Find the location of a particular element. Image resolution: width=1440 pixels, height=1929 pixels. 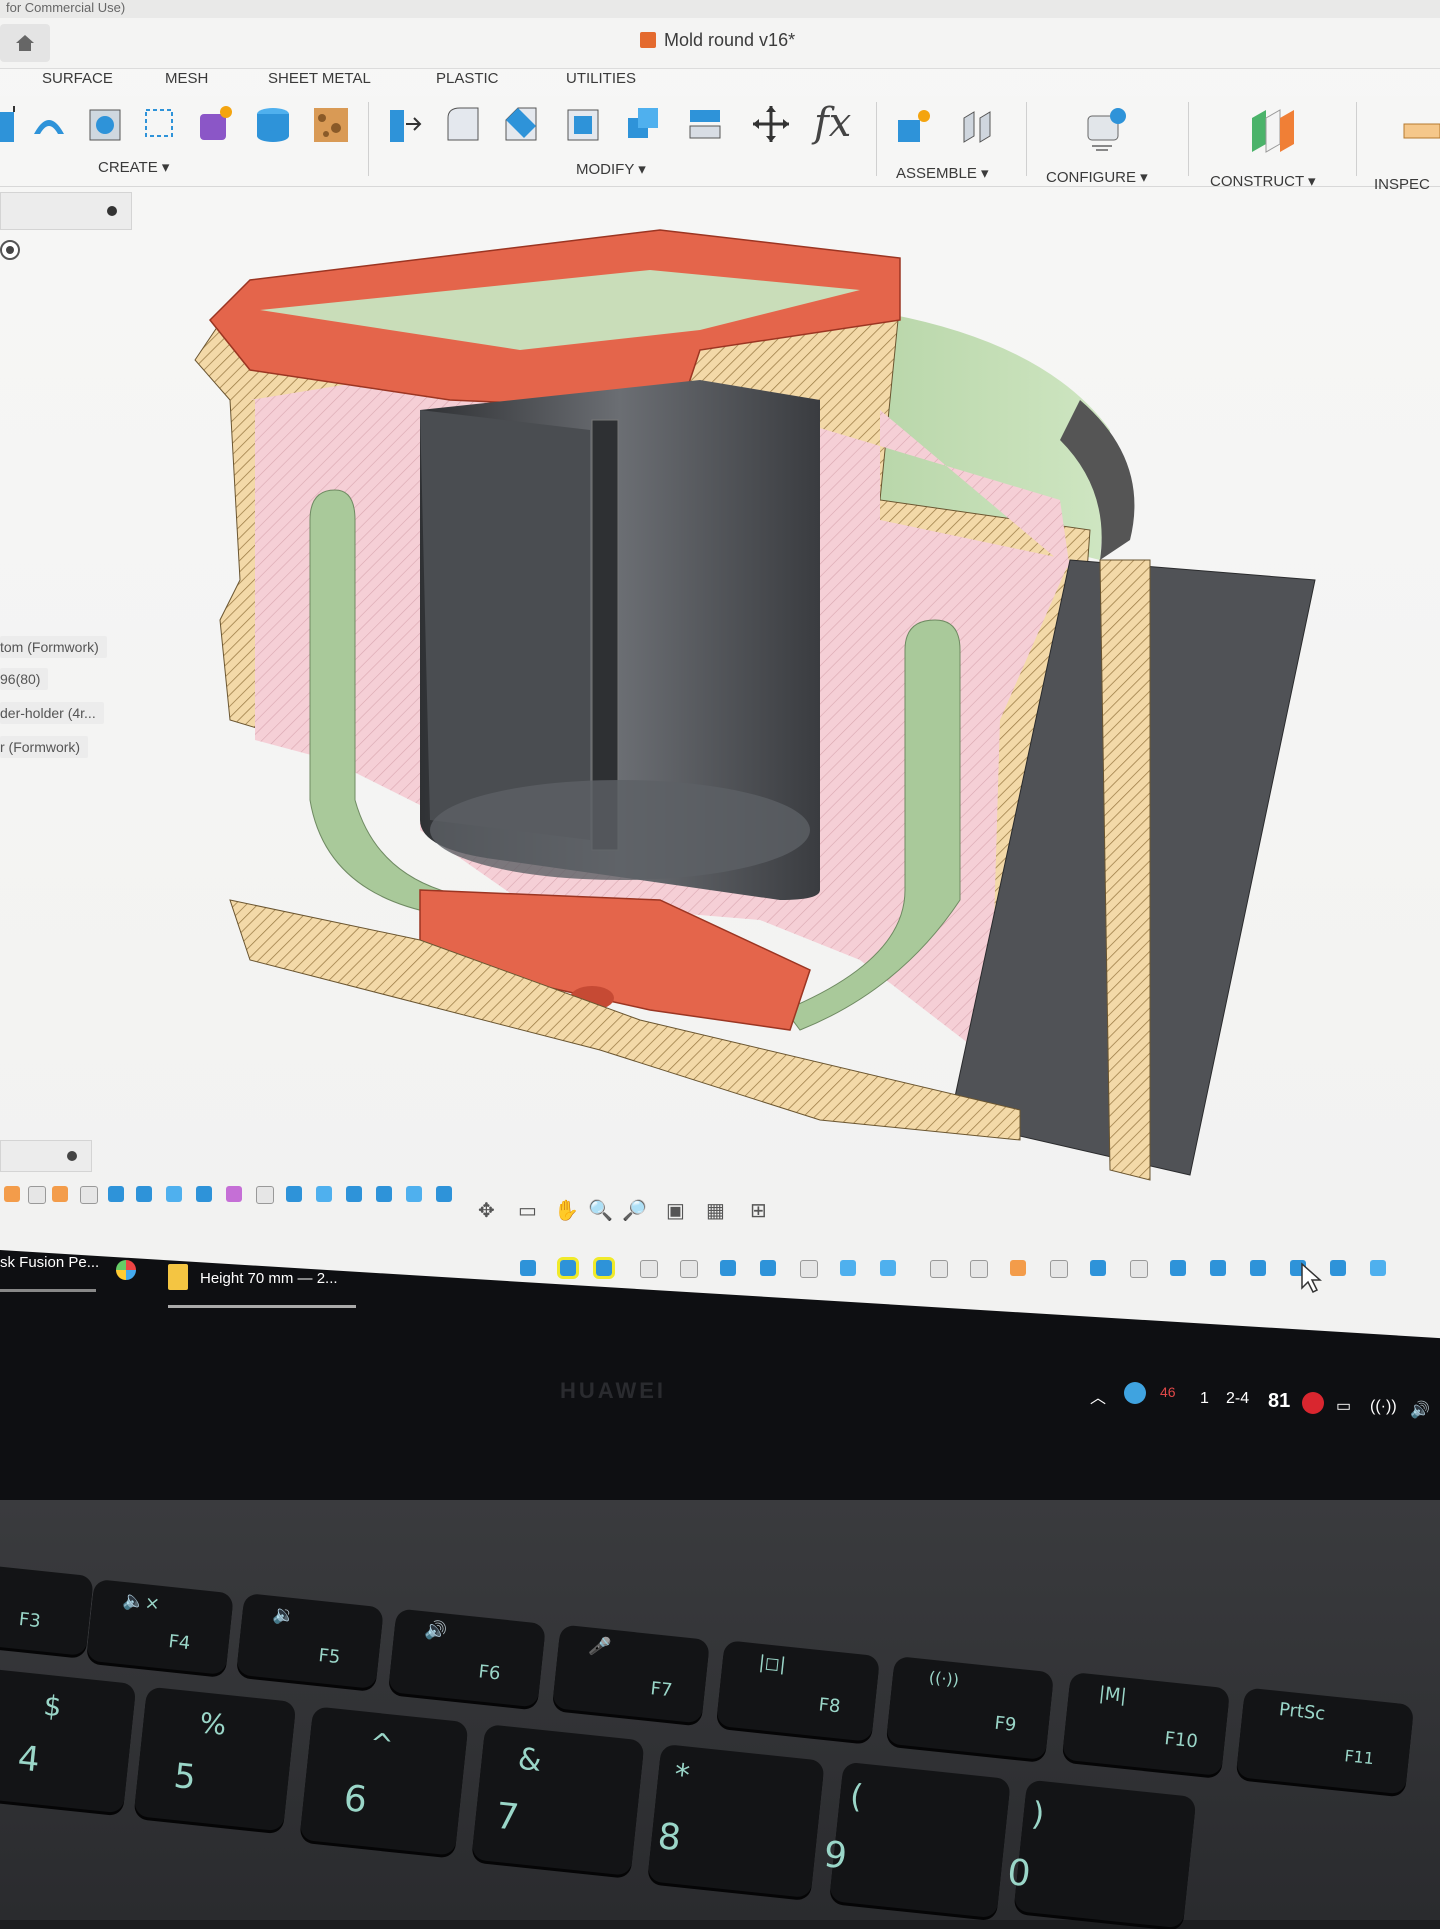

keyboard-key: ^ 6 is located at coordinates (384, 1781).